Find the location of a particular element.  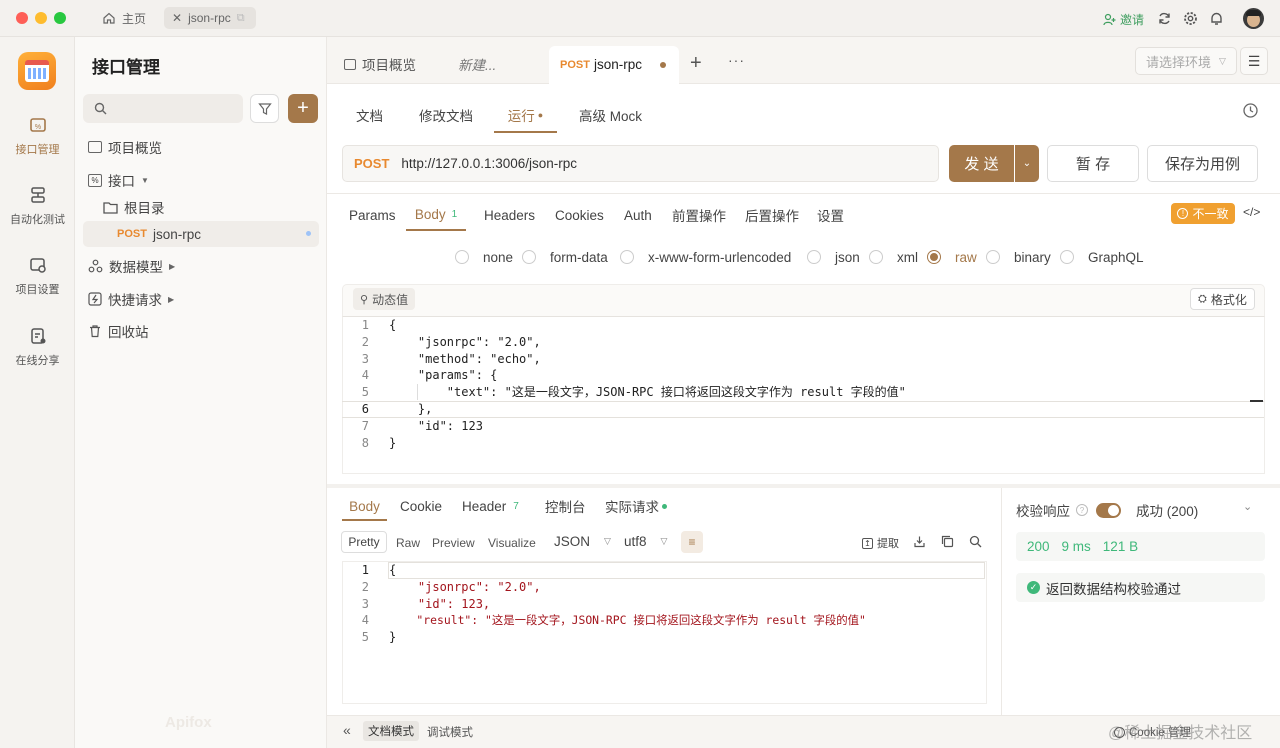

sidebar-item-overview: 项目概览 is located at coordinates (201, 147).